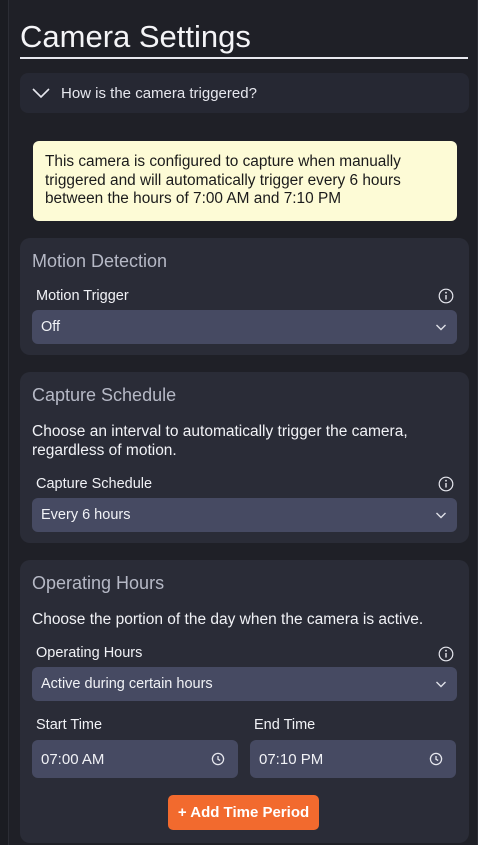 The height and width of the screenshot is (845, 478). I want to click on capture-schedule-label: Capture Schedule, so click(94, 484).